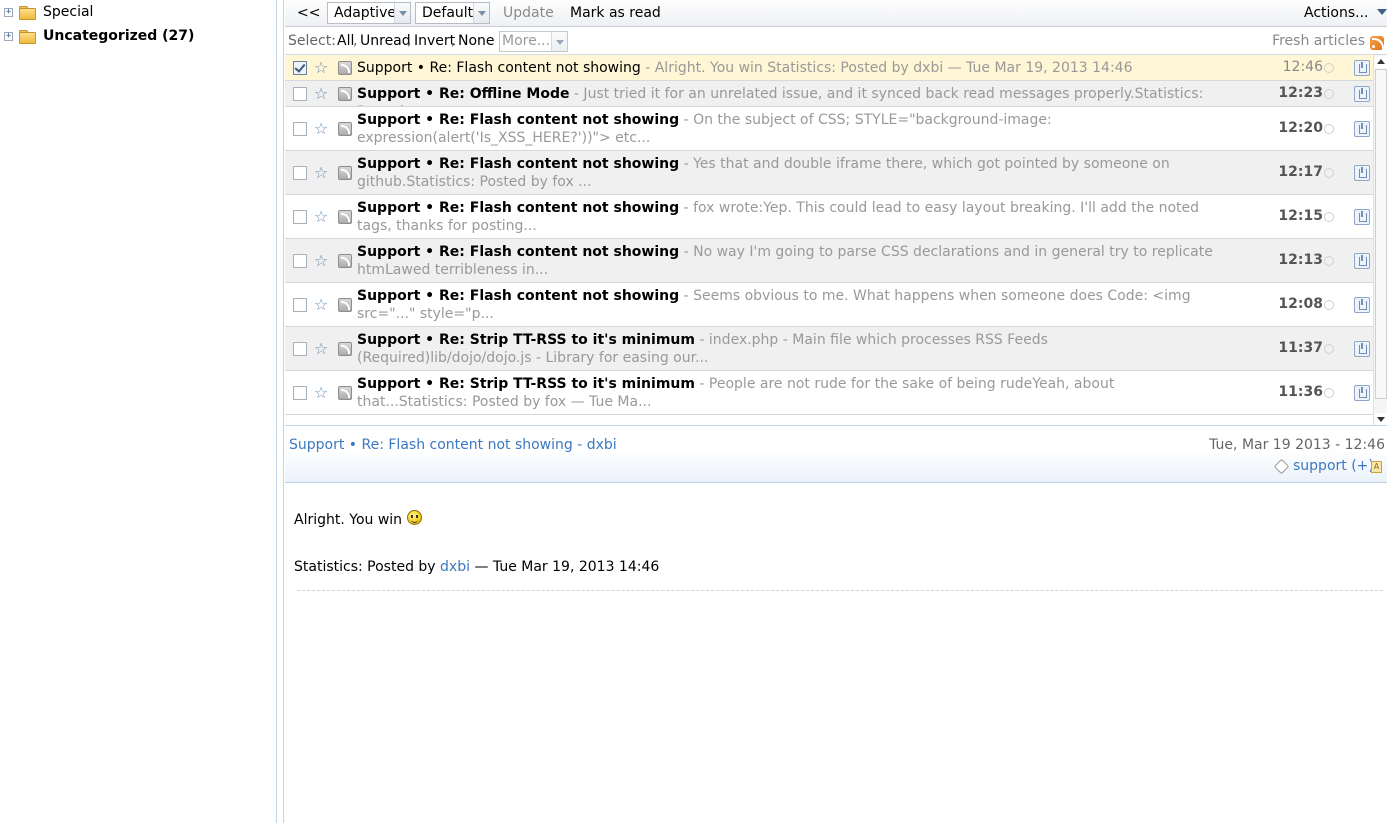 The width and height of the screenshot is (1387, 823). Describe the element at coordinates (476, 41) in the screenshot. I see `select-none-link: None` at that location.